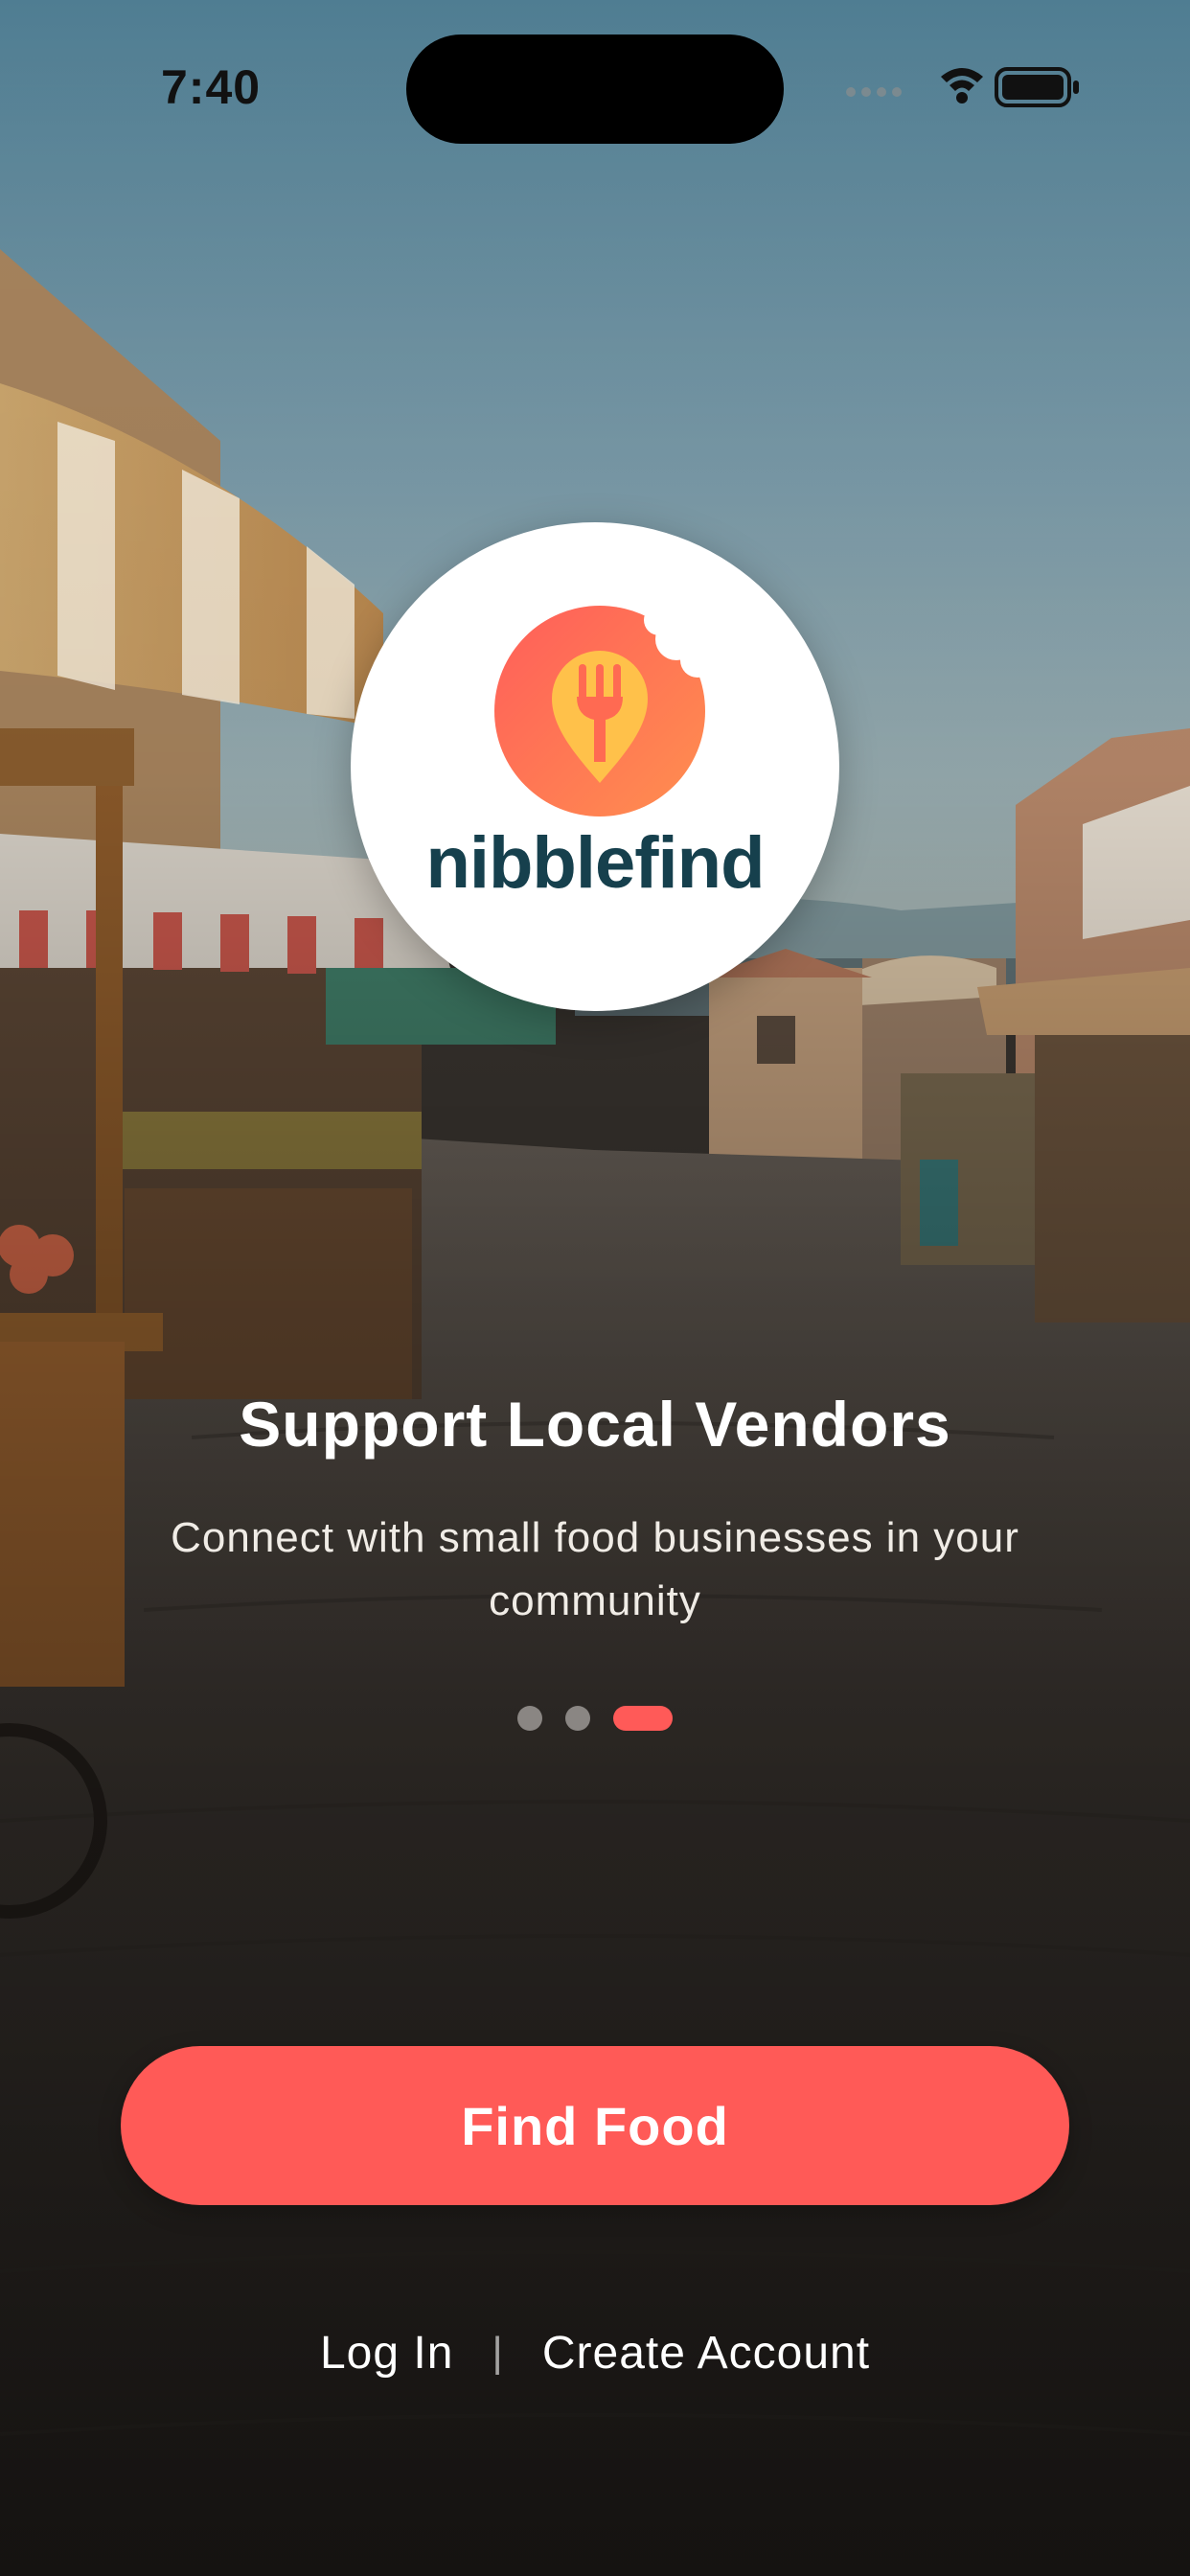 This screenshot has height=2576, width=1190. I want to click on auth-links: Log In | Create Account, so click(595, 2352).